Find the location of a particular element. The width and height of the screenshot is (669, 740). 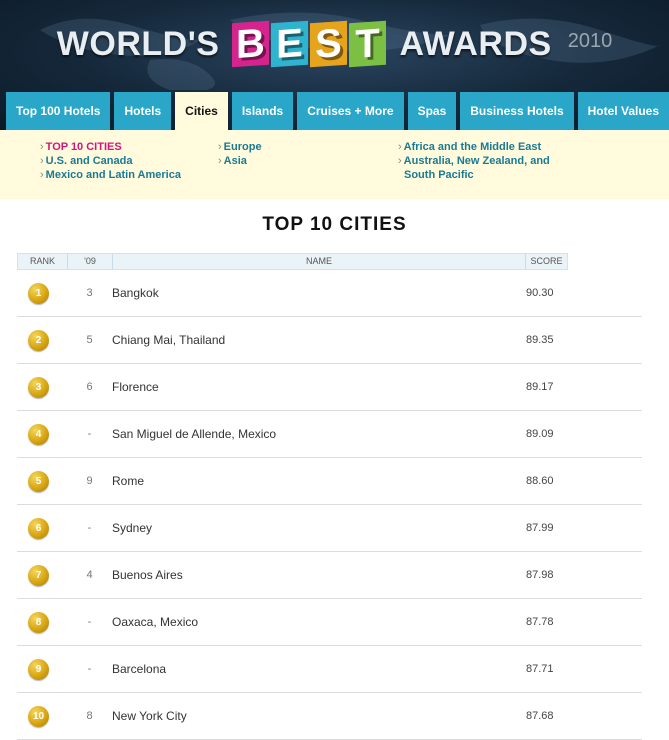

city-name: Sydney is located at coordinates (132, 528).